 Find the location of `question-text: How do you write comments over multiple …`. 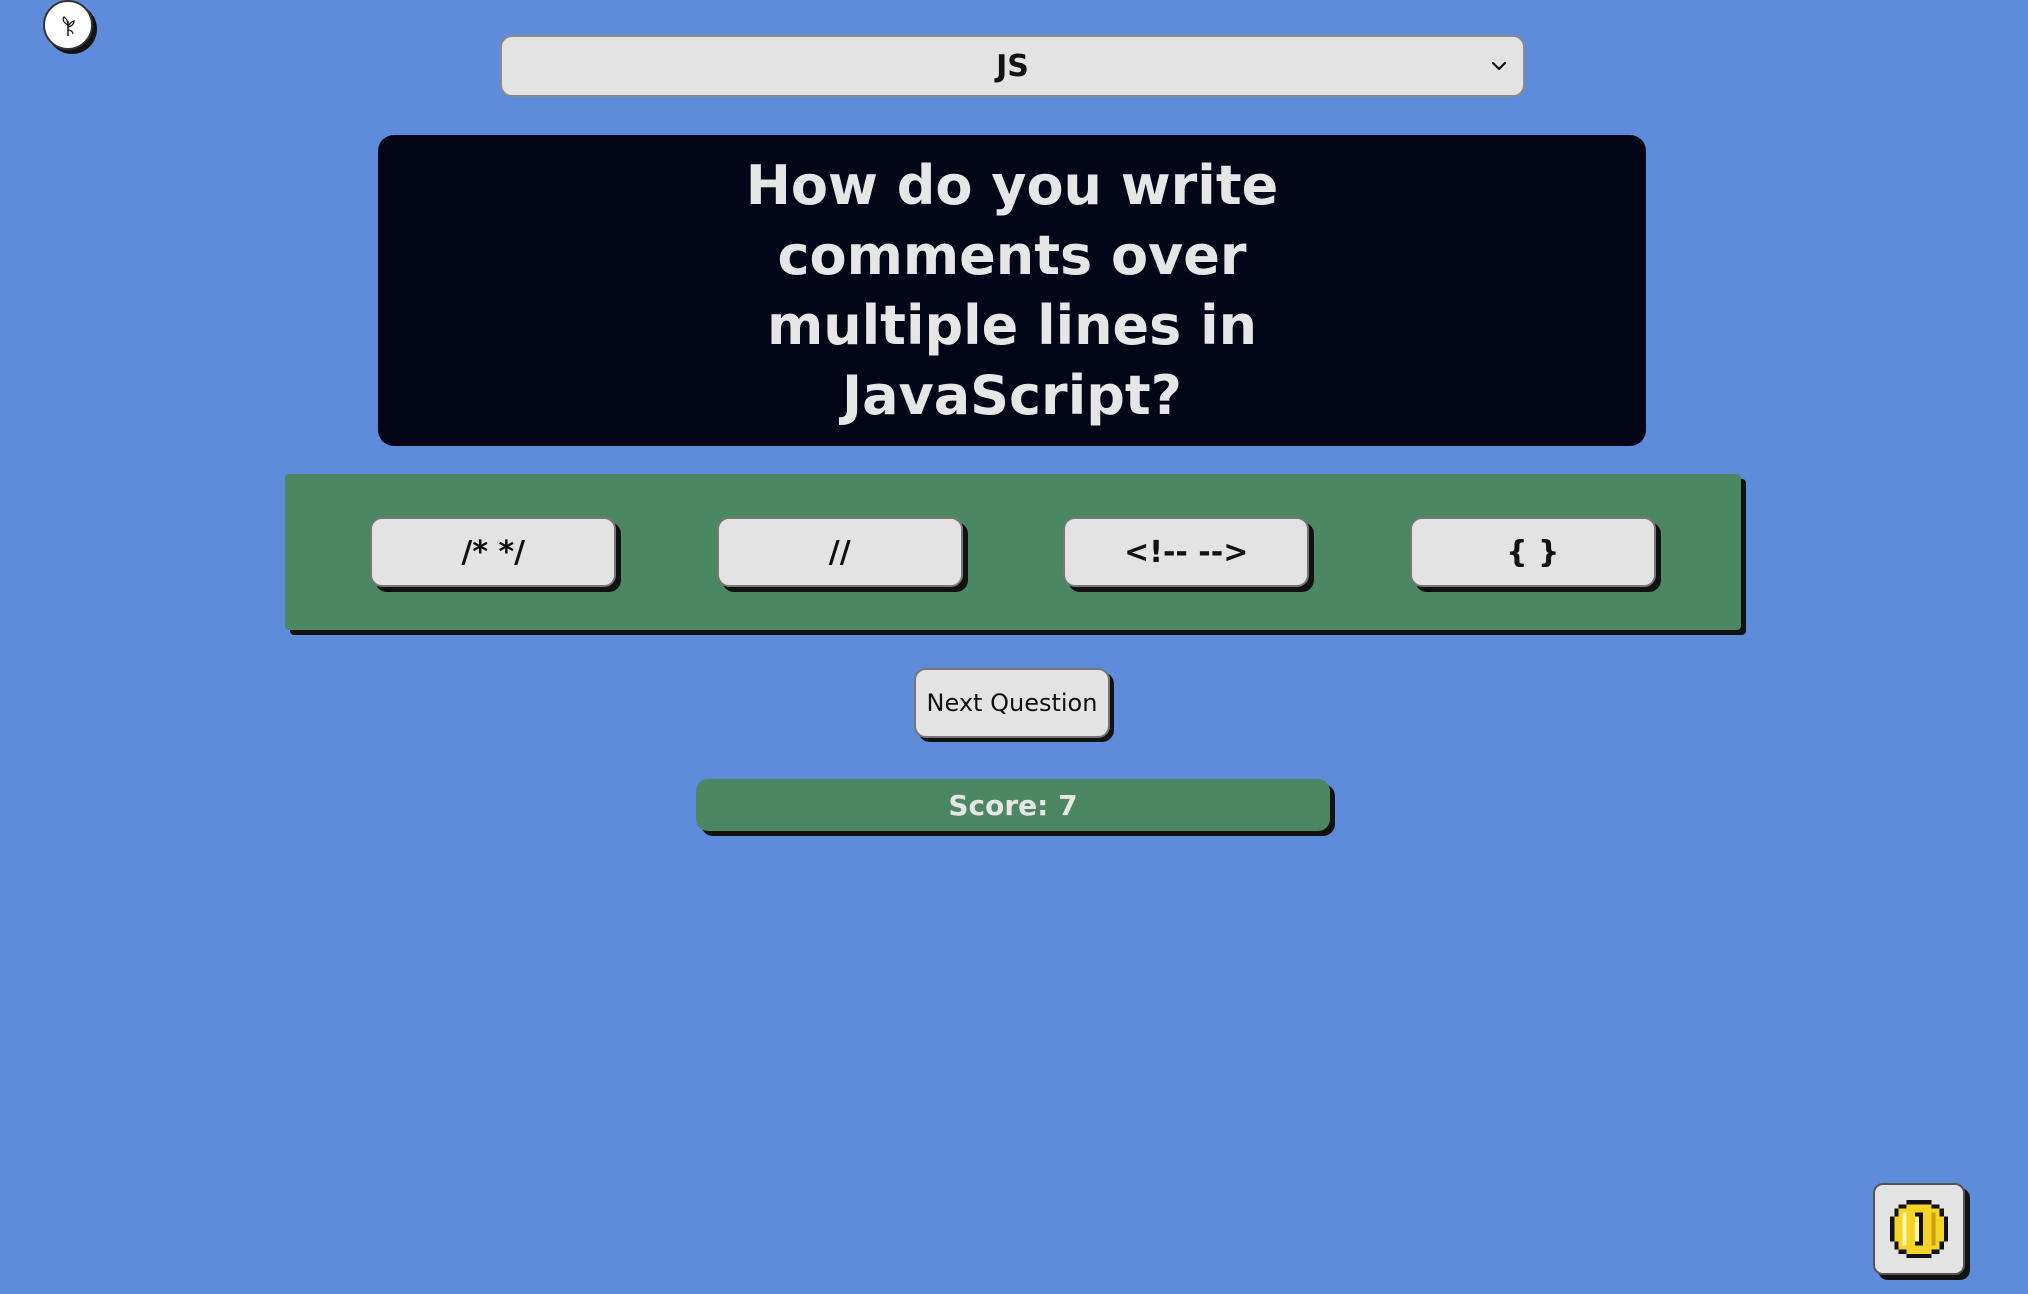

question-text: How do you write comments over multiple … is located at coordinates (1012, 290).